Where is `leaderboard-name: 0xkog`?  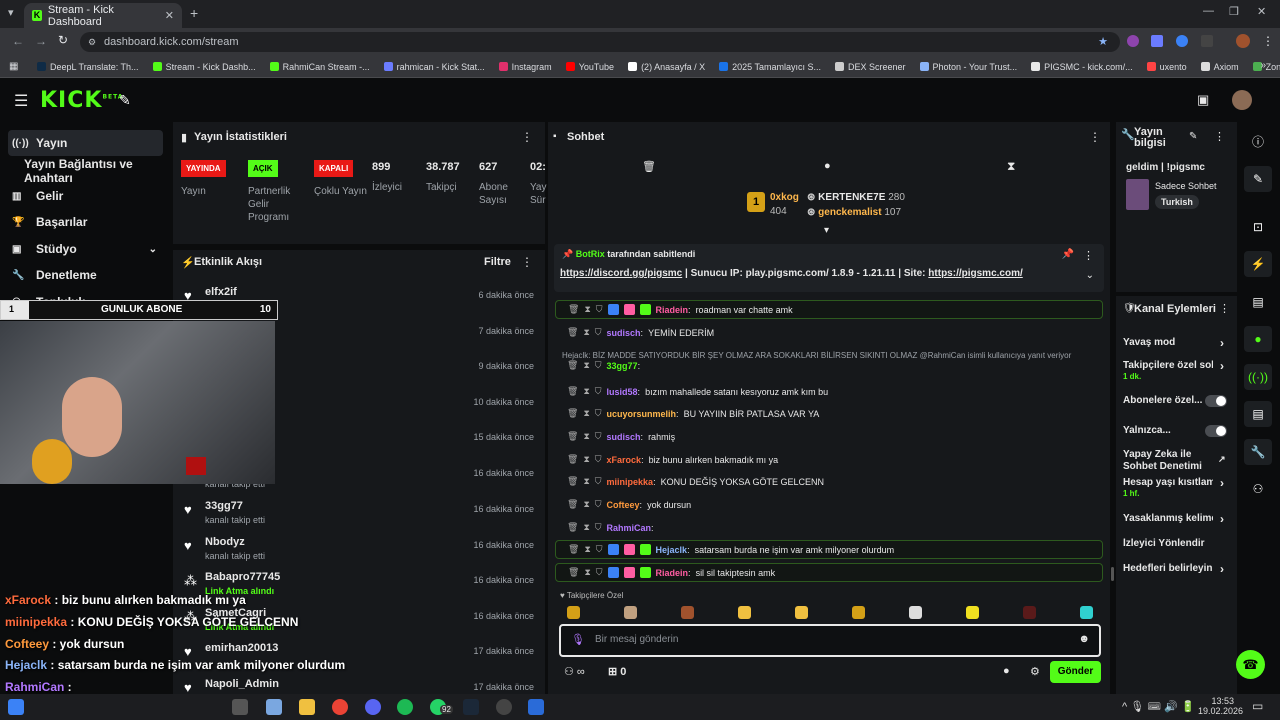 leaderboard-name: 0xkog is located at coordinates (784, 197).